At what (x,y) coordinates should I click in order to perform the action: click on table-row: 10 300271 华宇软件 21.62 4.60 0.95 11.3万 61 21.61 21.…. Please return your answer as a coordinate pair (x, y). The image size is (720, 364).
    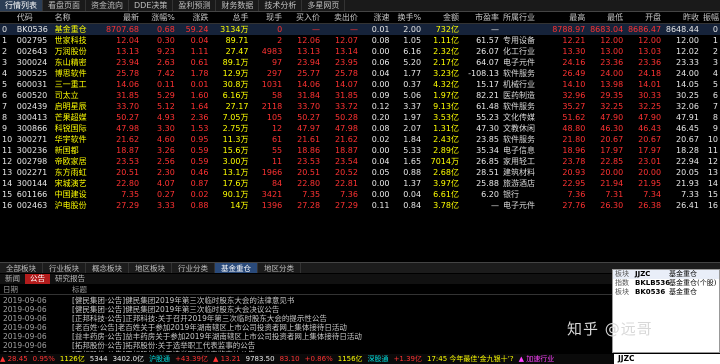
    Looking at the image, I should click on (360, 139).